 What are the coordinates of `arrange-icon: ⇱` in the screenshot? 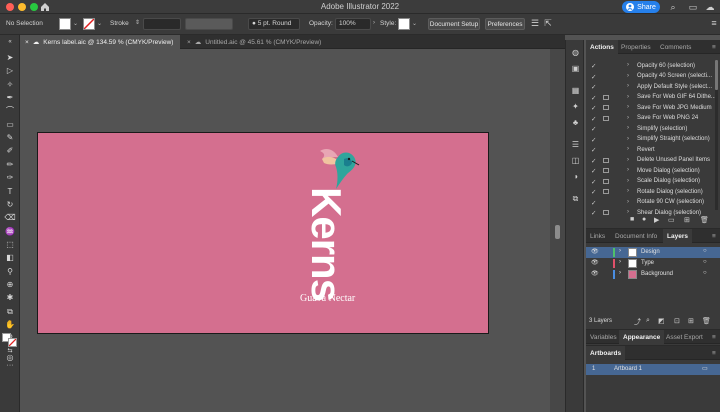 It's located at (548, 23).